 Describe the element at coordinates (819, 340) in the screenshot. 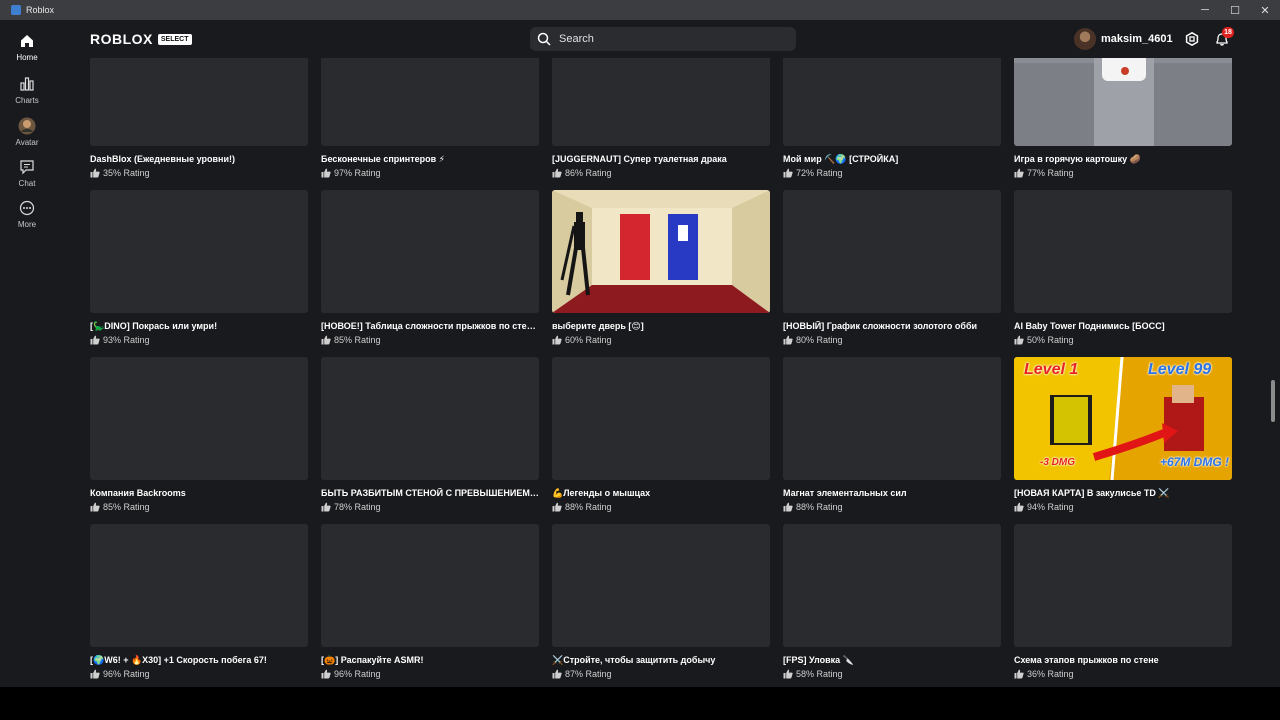

I see `rating-text: 80% Rating` at that location.